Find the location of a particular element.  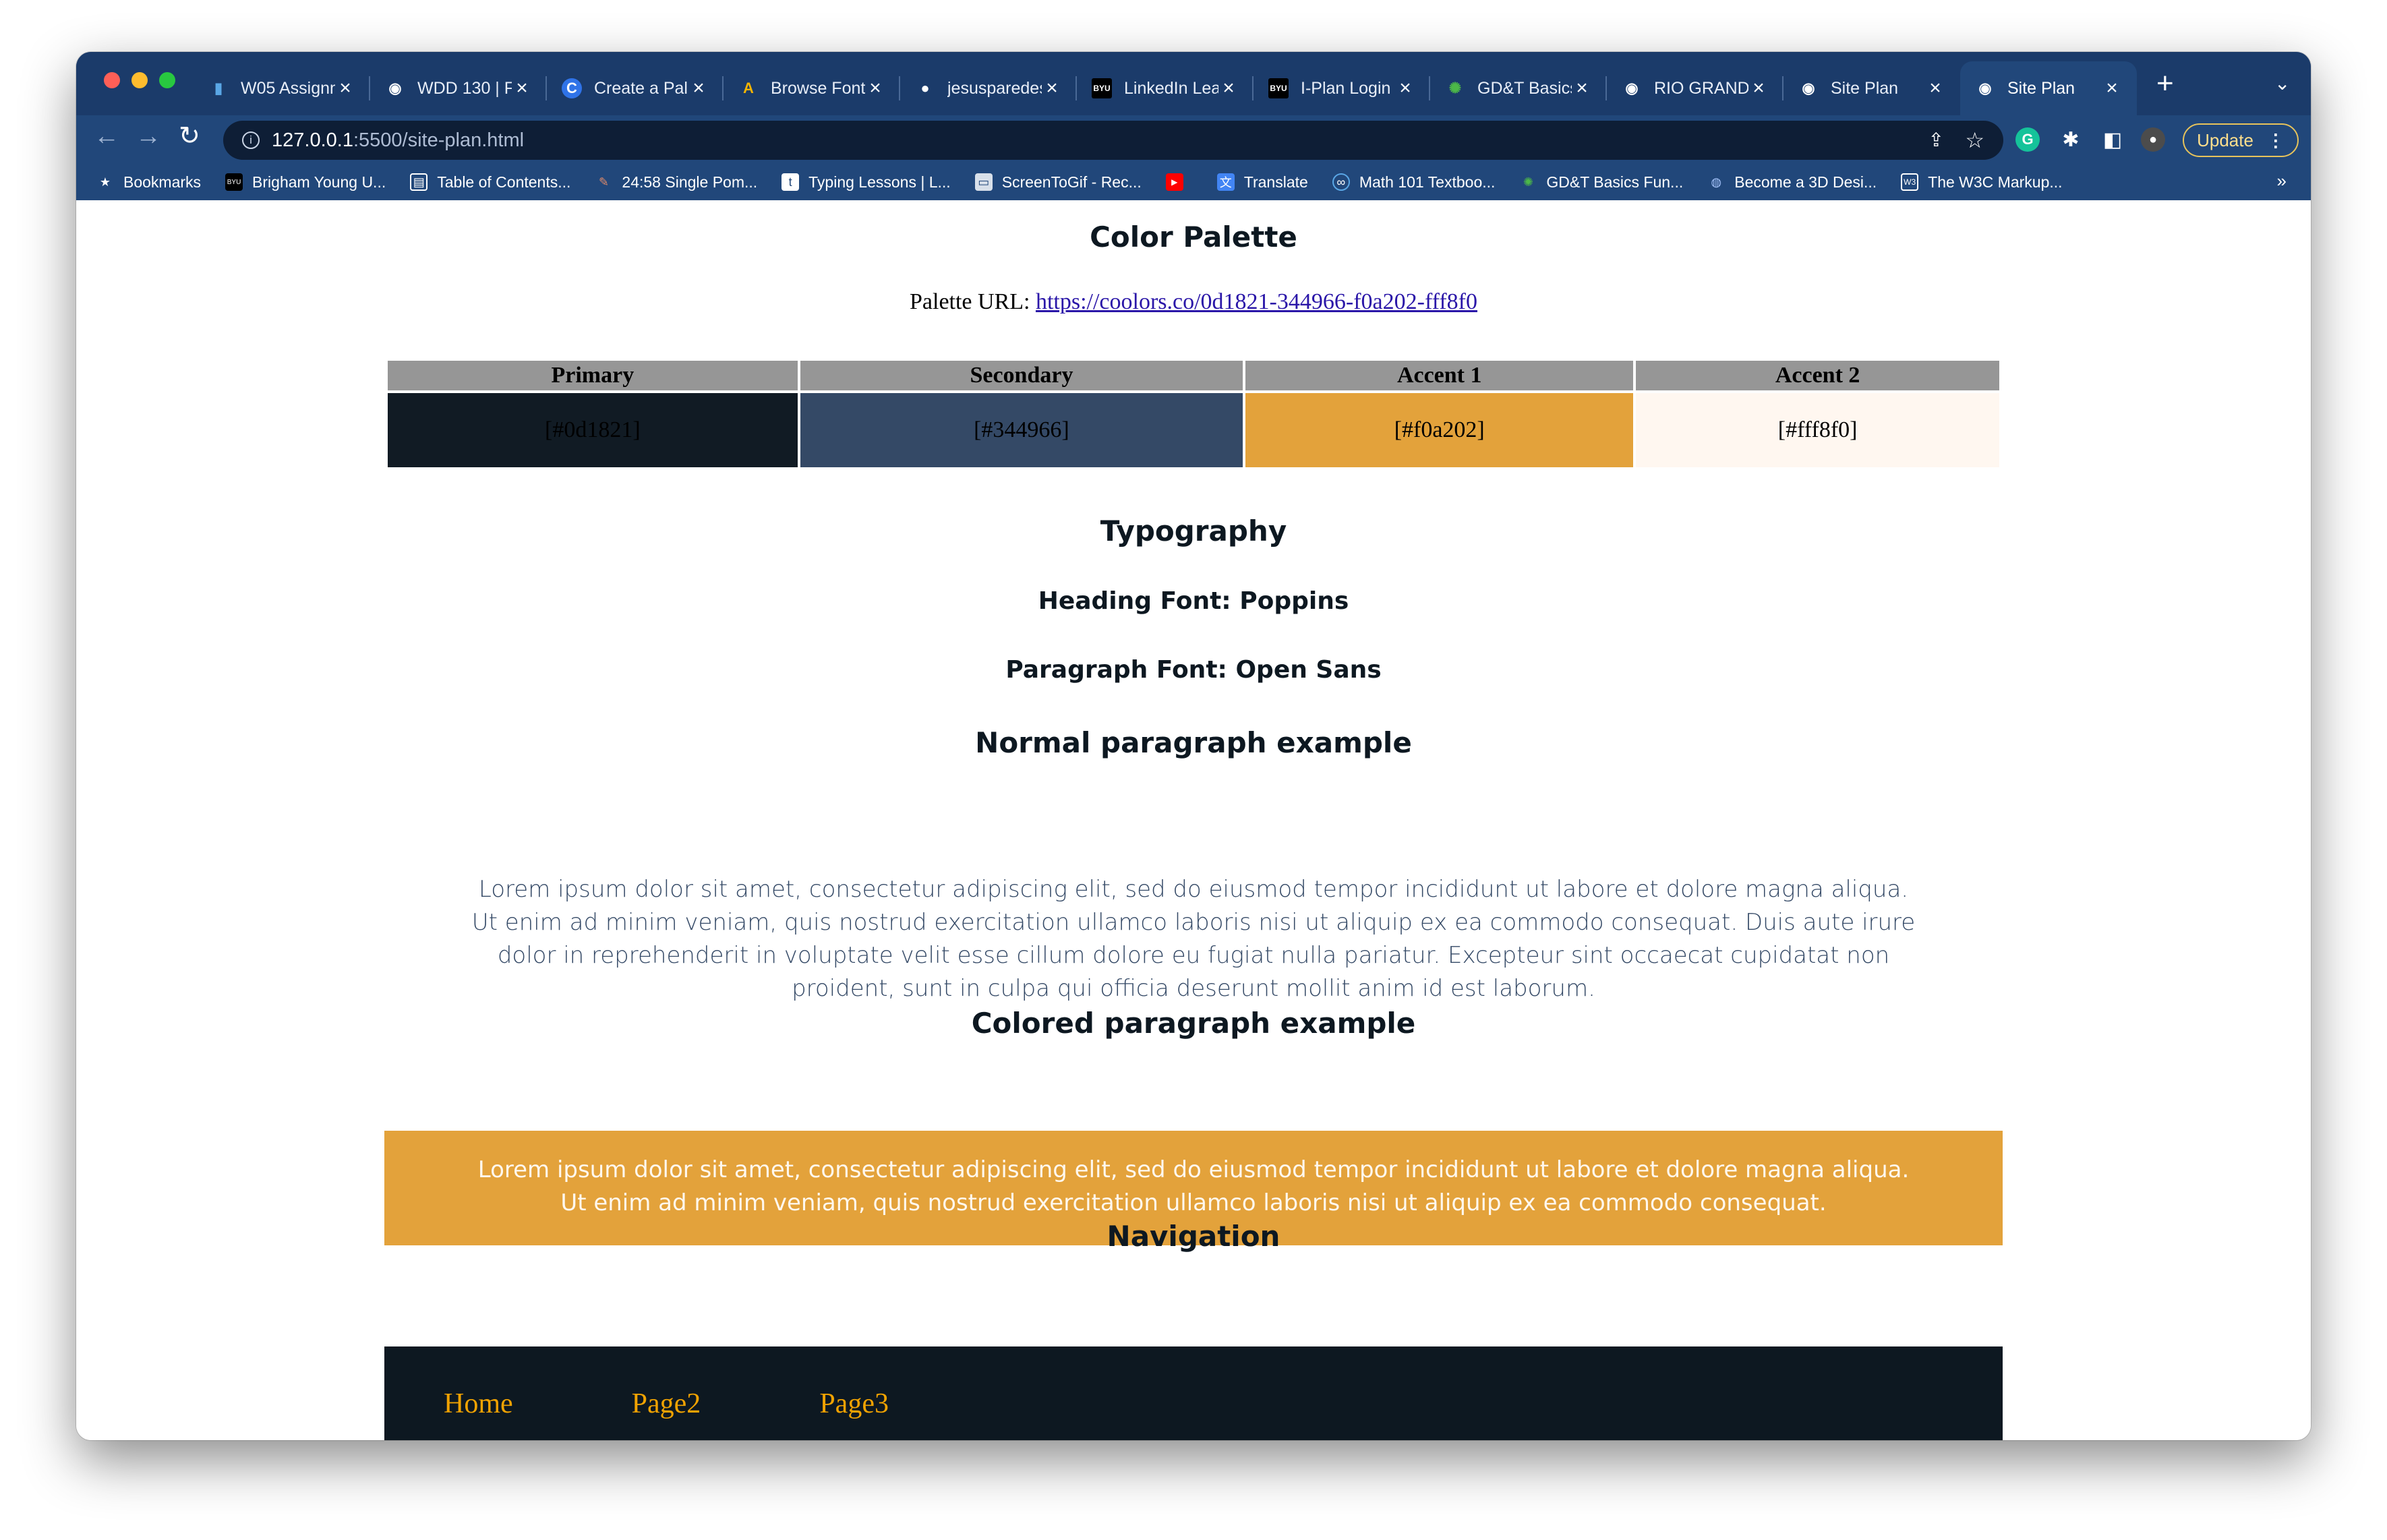

paragraph-font-label: Paragraph Font: Open Sans is located at coordinates (1193, 670).